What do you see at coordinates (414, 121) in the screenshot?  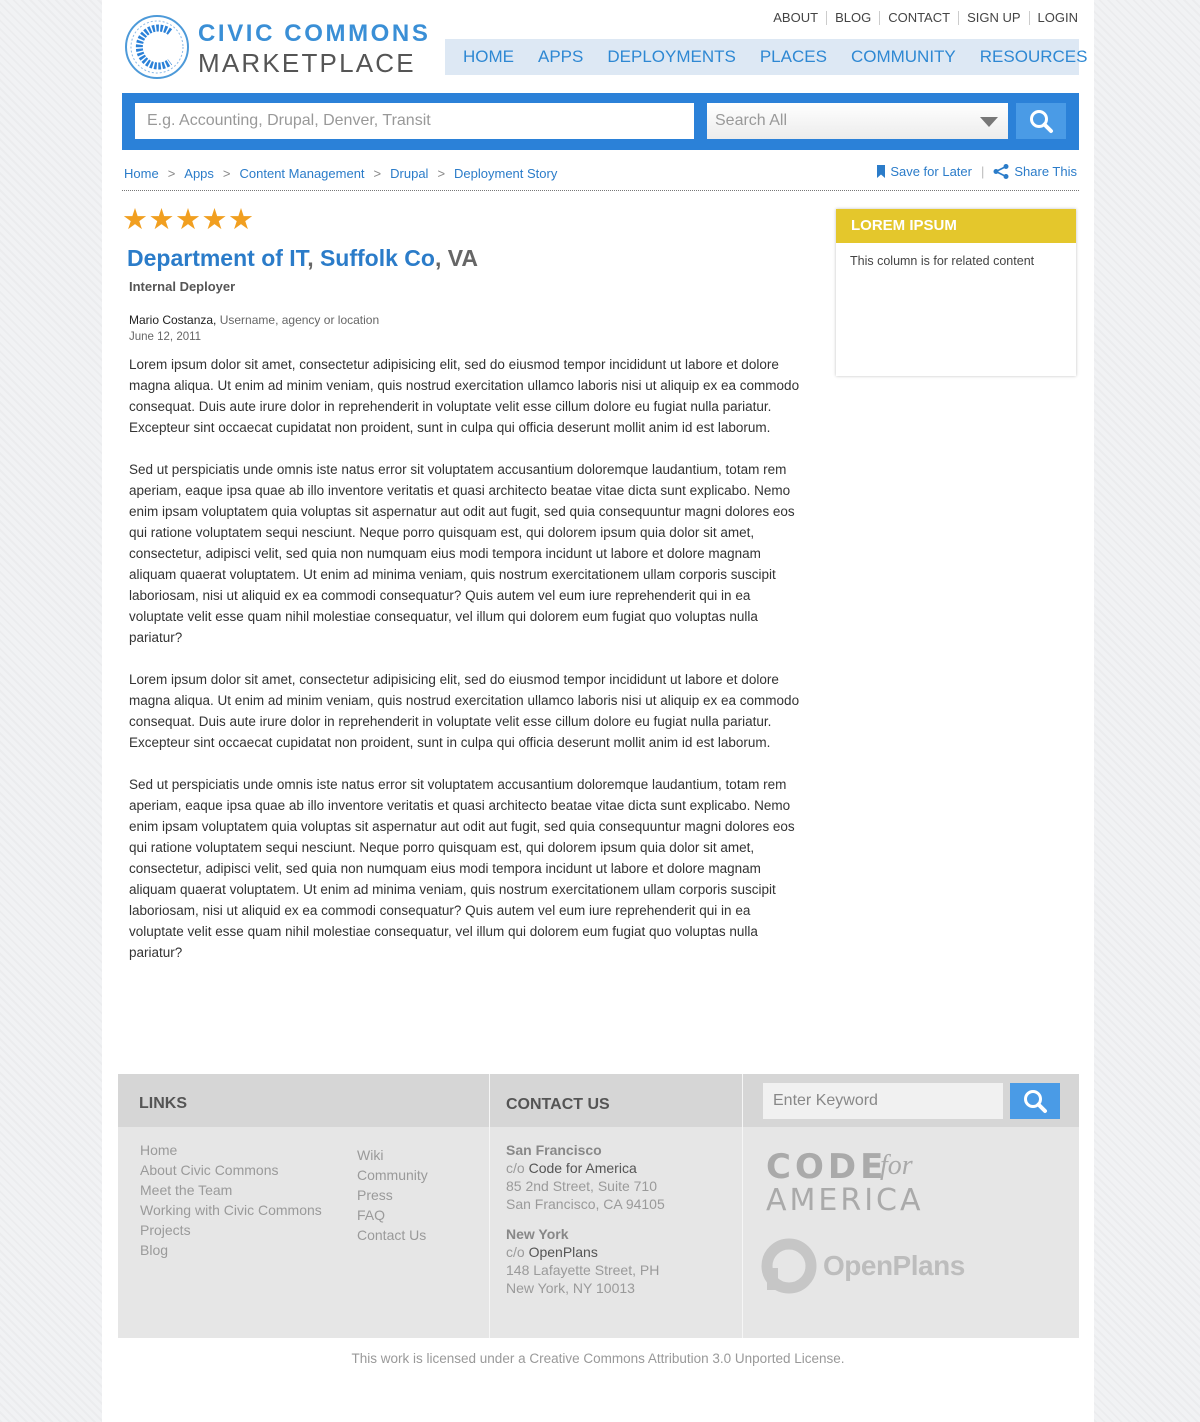 I see `search-input` at bounding box center [414, 121].